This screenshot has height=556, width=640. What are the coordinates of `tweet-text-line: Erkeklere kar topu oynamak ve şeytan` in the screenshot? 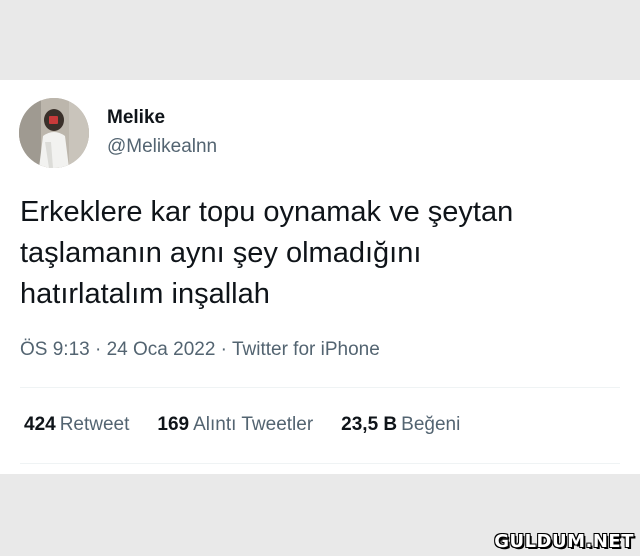 It's located at (267, 212).